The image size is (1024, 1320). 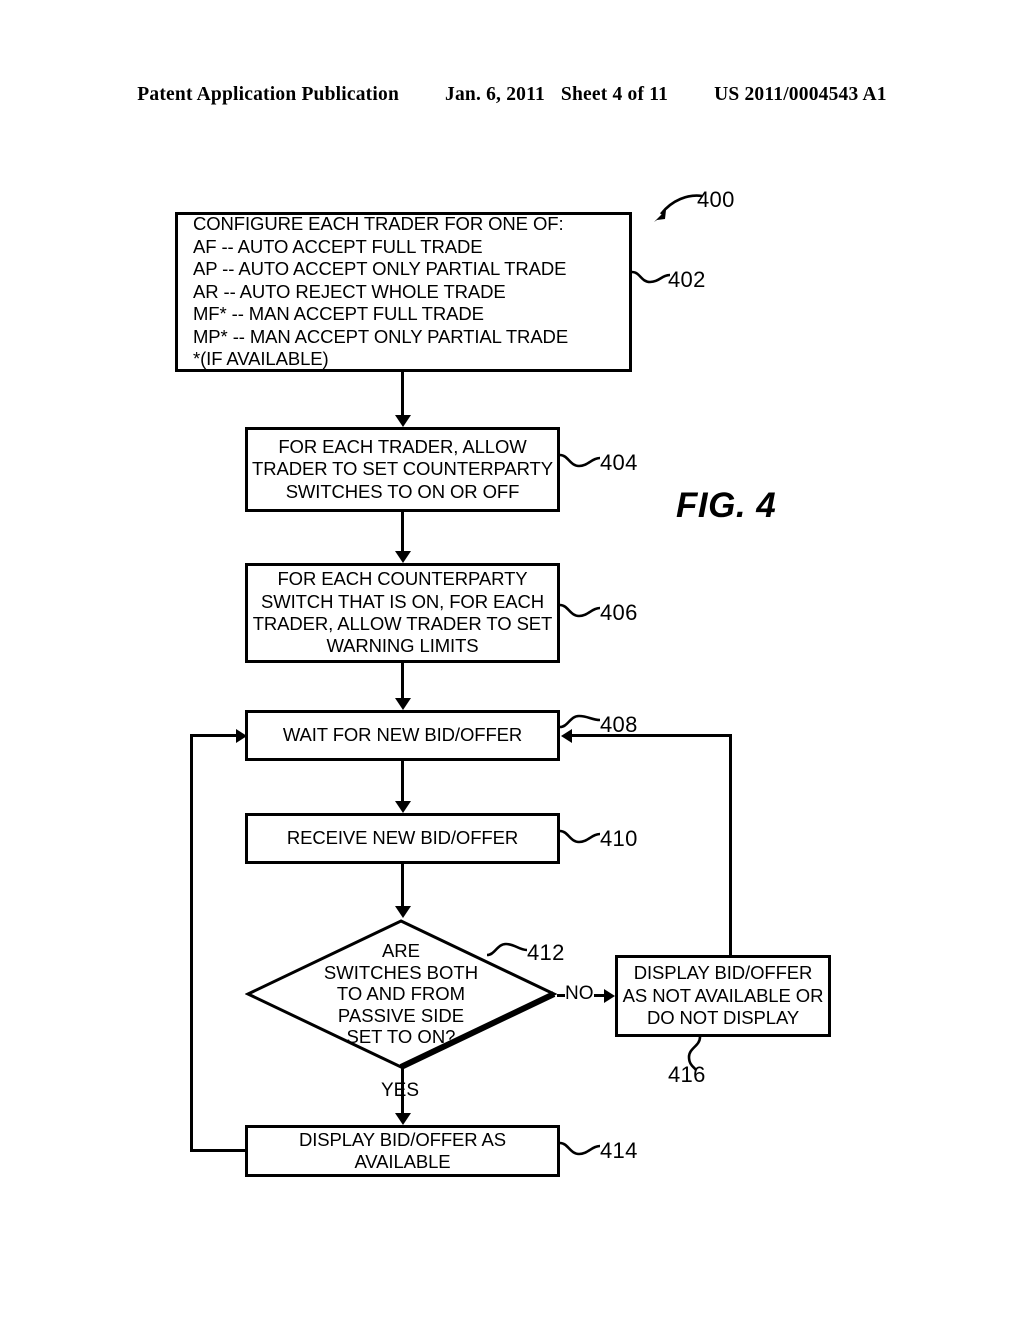 I want to click on header-publication-title: Patent Application Publication, so click(x=268, y=94).